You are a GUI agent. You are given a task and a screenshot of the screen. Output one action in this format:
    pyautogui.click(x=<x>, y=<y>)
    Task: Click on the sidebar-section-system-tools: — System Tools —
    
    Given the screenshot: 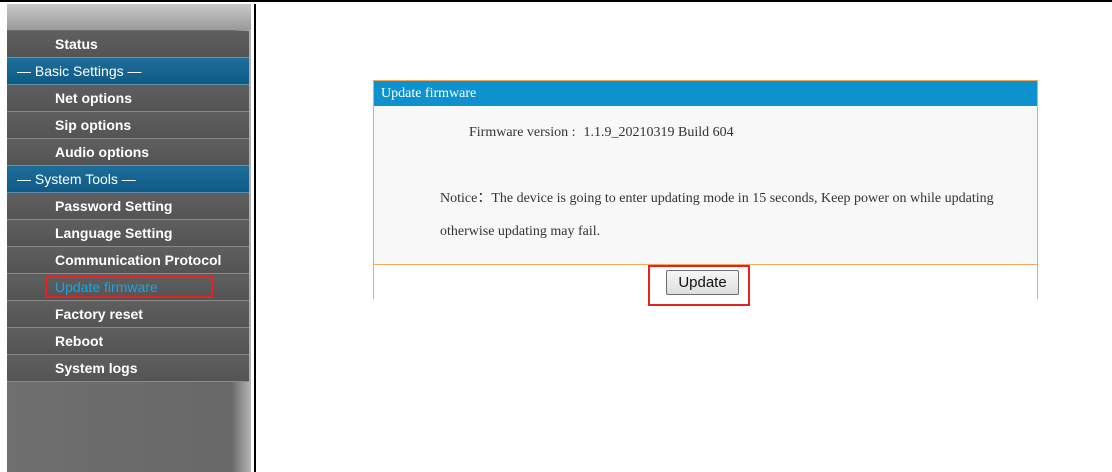 What is the action you would take?
    pyautogui.click(x=128, y=179)
    